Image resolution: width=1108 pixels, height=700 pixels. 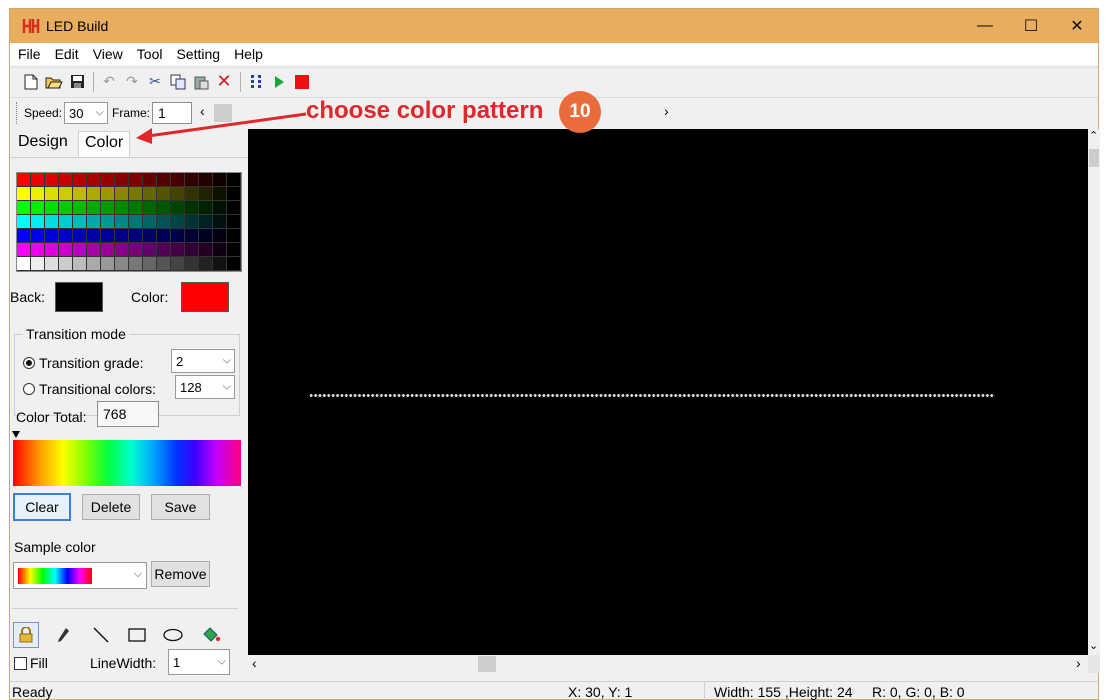 What do you see at coordinates (1031, 26) in the screenshot?
I see `maximize-button: ☐` at bounding box center [1031, 26].